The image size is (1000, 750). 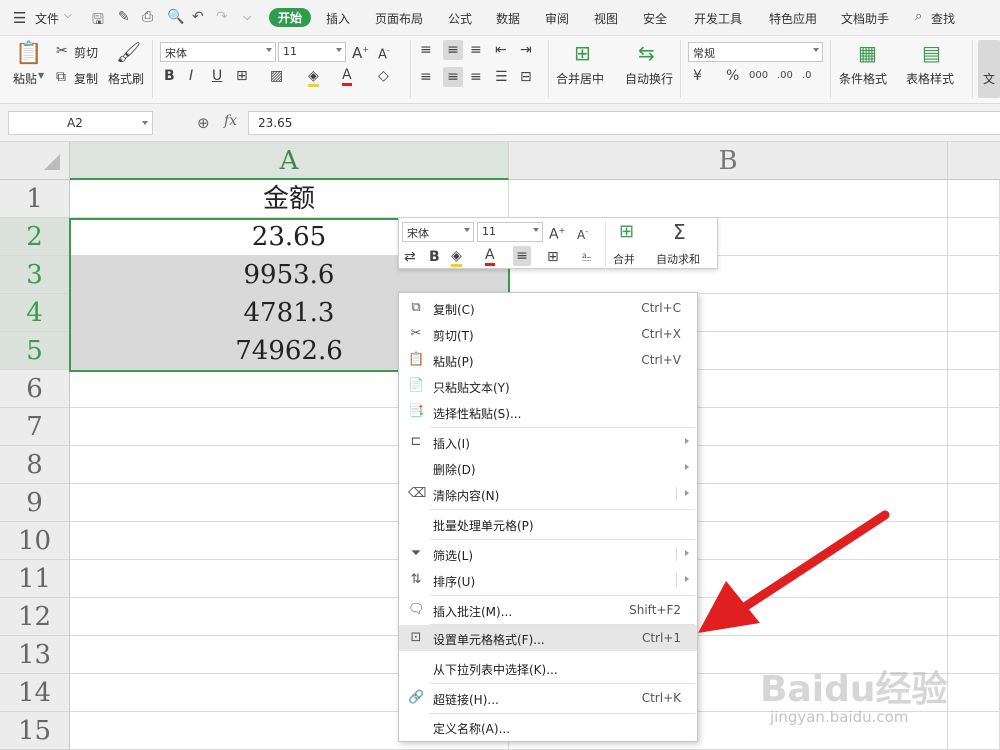 What do you see at coordinates (384, 53) in the screenshot?
I see `decrease-font-icon: A-` at bounding box center [384, 53].